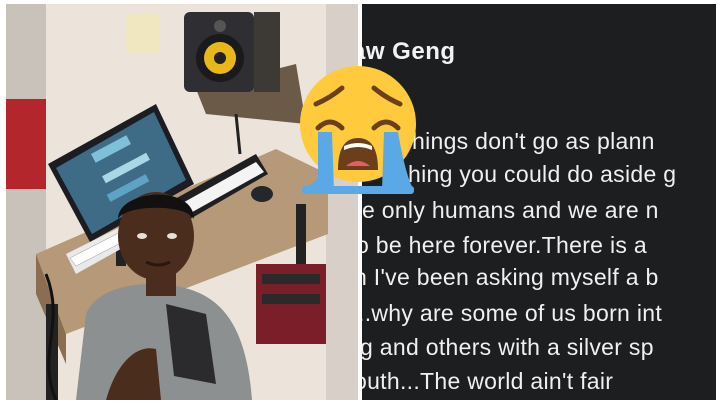  What do you see at coordinates (533, 141) in the screenshot?
I see `post-text-line: hings don't go as plann` at bounding box center [533, 141].